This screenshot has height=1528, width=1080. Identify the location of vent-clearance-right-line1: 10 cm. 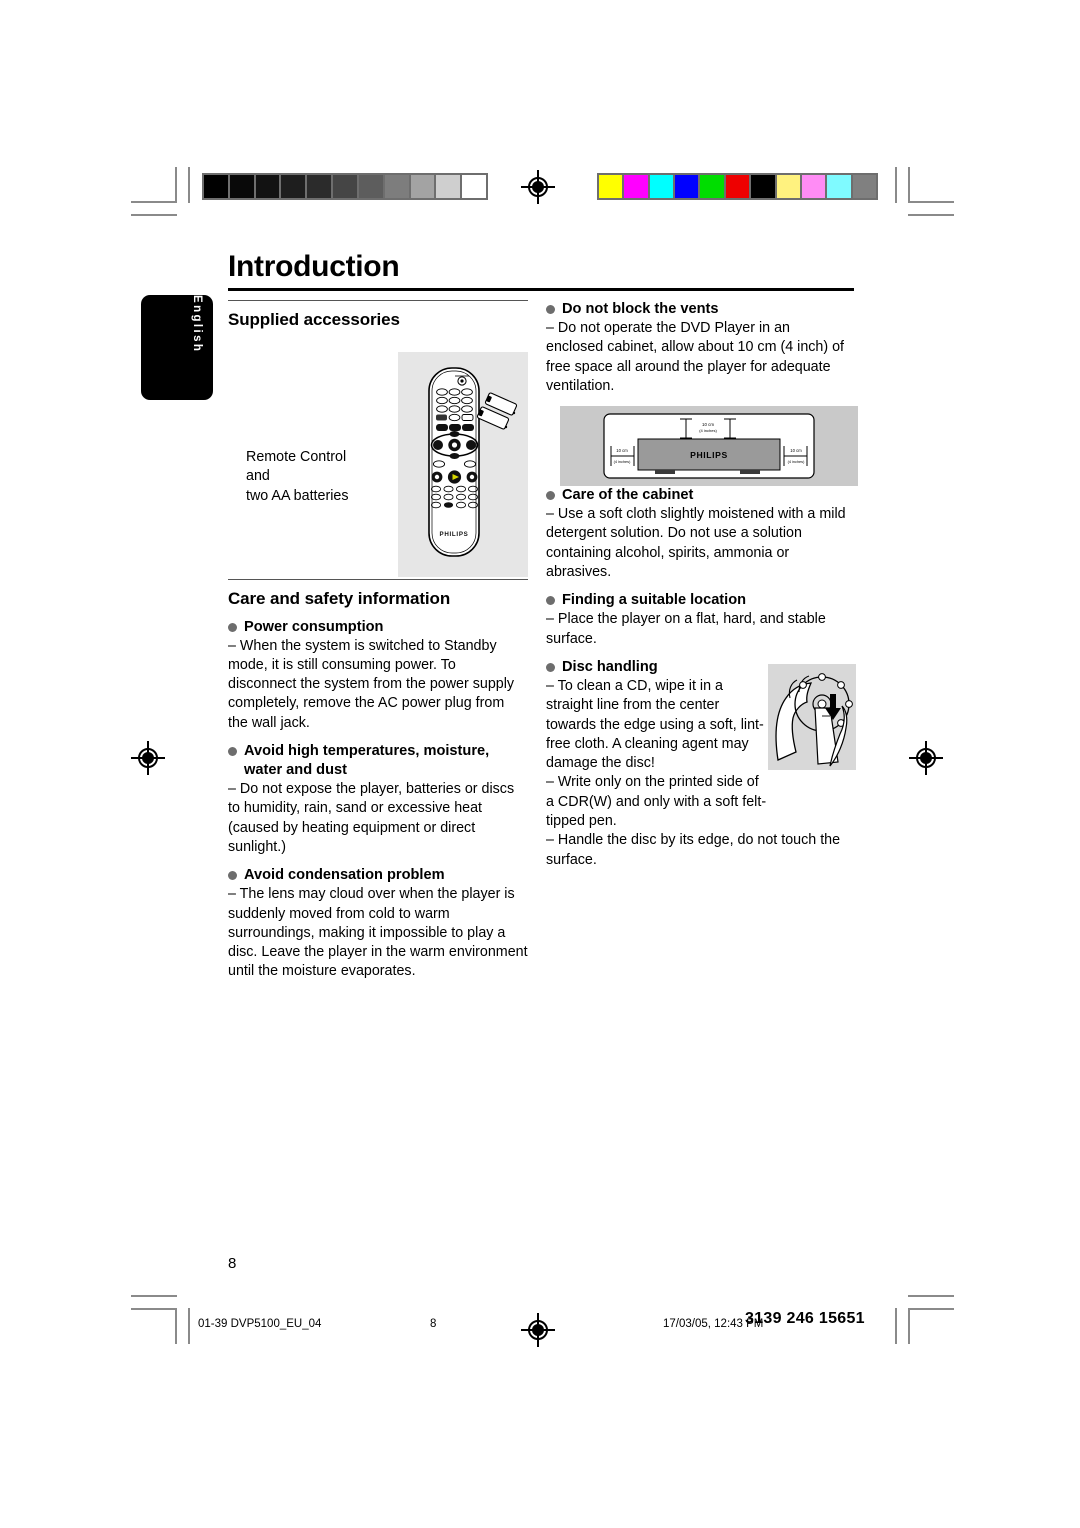
(796, 450).